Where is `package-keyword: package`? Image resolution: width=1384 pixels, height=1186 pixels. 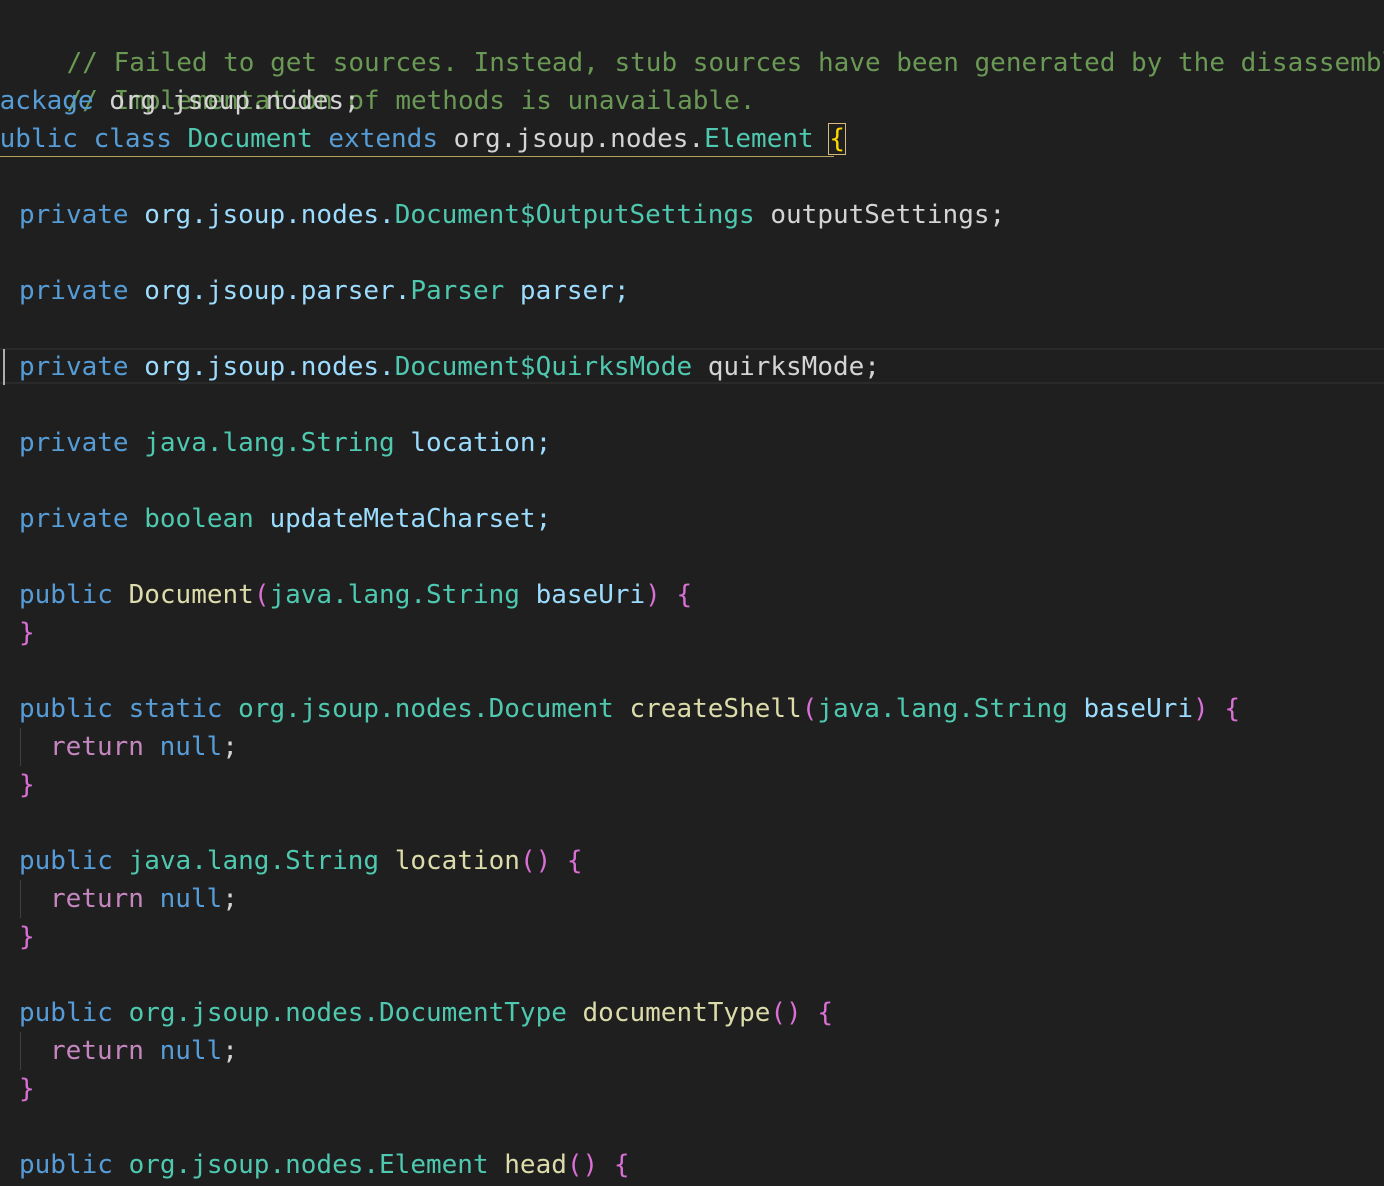 package-keyword: package is located at coordinates (47, 101).